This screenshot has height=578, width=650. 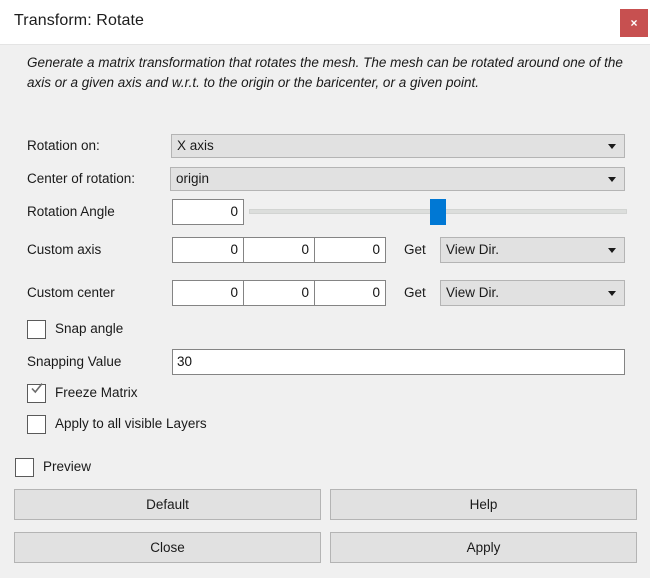 I want to click on check-icon, so click(x=37, y=388).